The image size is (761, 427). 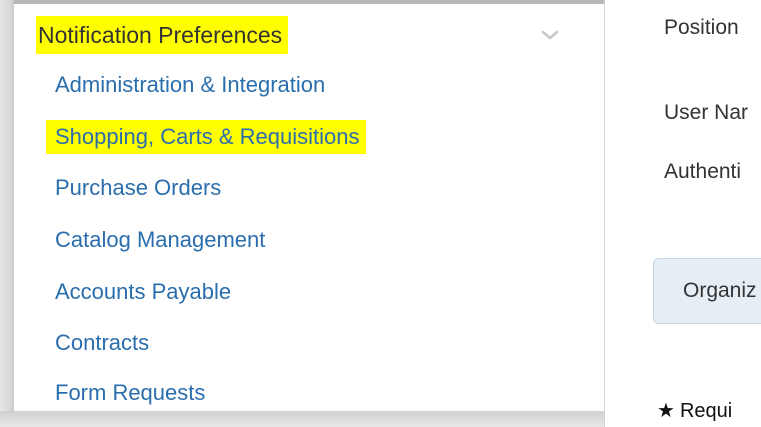 I want to click on position-label: Position, so click(x=701, y=27).